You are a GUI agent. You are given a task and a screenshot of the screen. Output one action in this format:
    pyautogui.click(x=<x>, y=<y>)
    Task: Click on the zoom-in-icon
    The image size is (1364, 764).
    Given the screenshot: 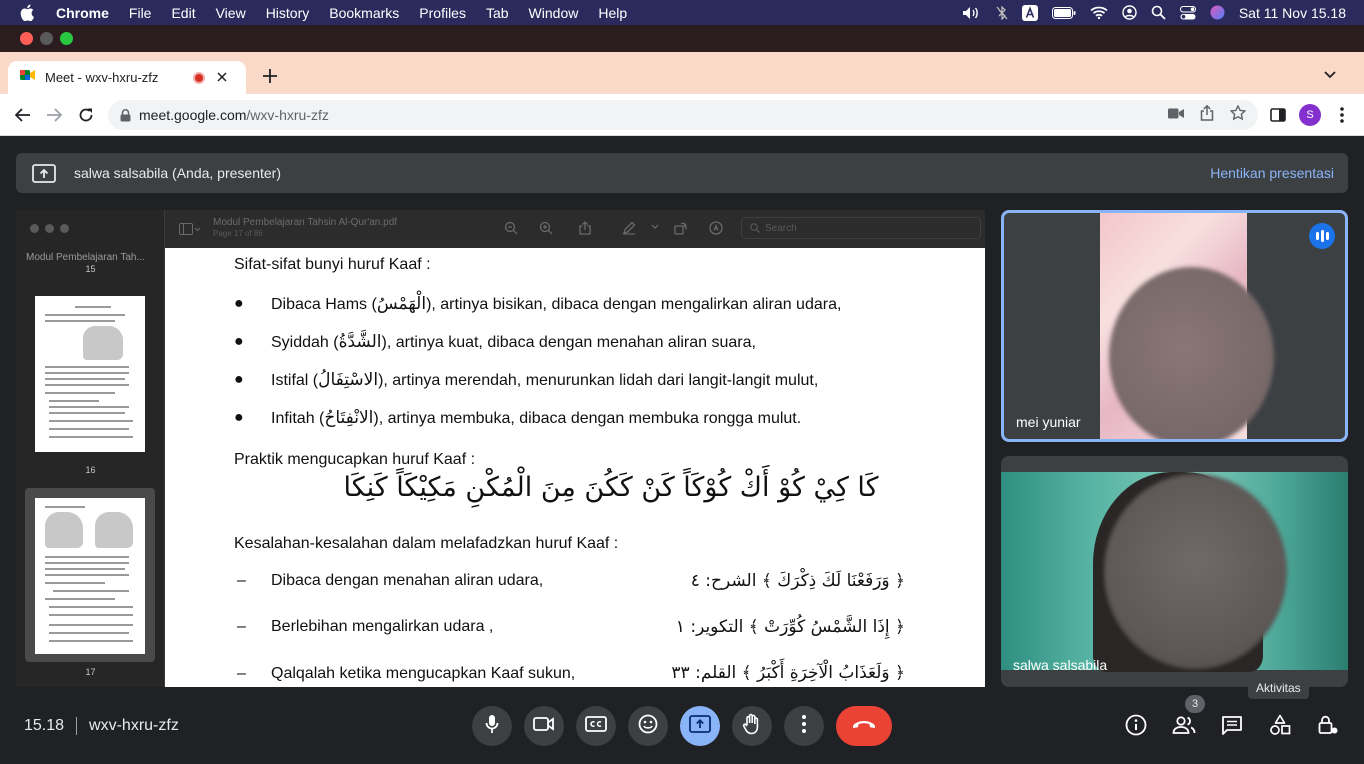 What is the action you would take?
    pyautogui.click(x=546, y=228)
    